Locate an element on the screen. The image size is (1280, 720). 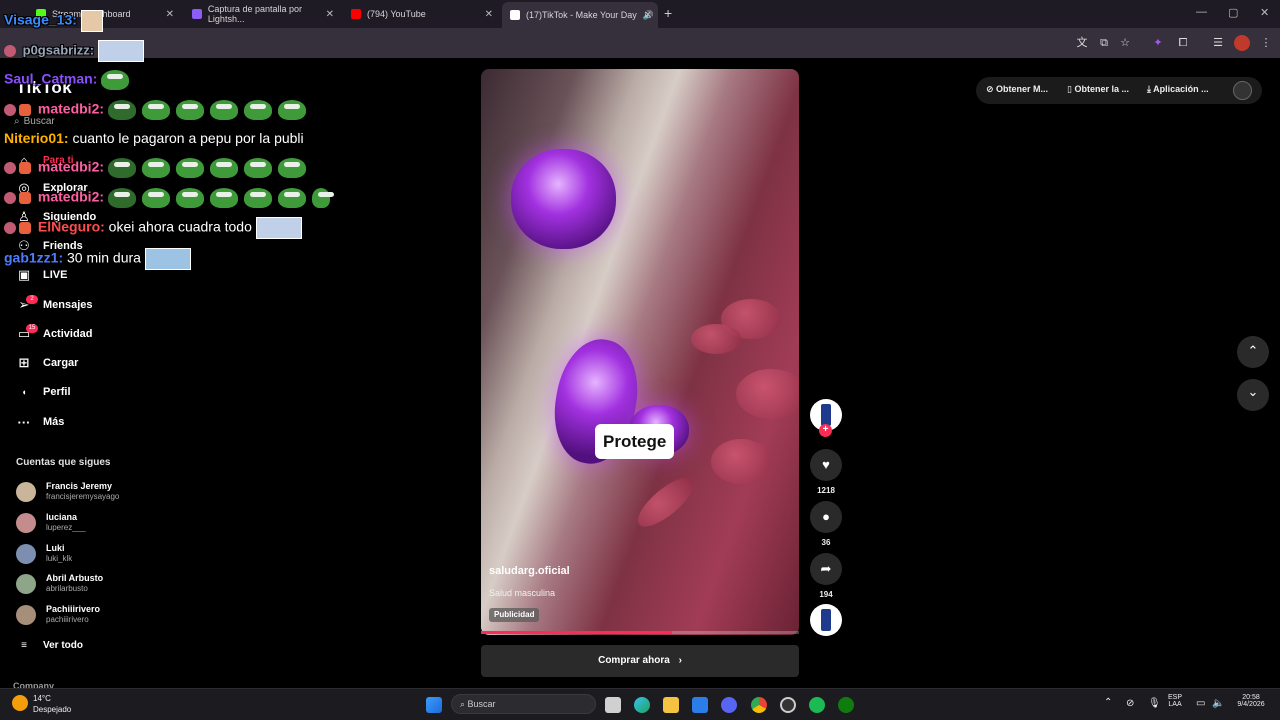
edge-icon is located at coordinates (642, 705).